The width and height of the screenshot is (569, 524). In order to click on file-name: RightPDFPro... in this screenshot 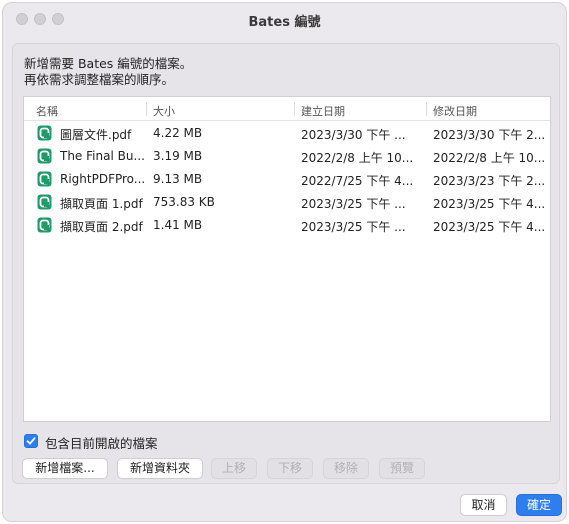, I will do `click(103, 179)`.